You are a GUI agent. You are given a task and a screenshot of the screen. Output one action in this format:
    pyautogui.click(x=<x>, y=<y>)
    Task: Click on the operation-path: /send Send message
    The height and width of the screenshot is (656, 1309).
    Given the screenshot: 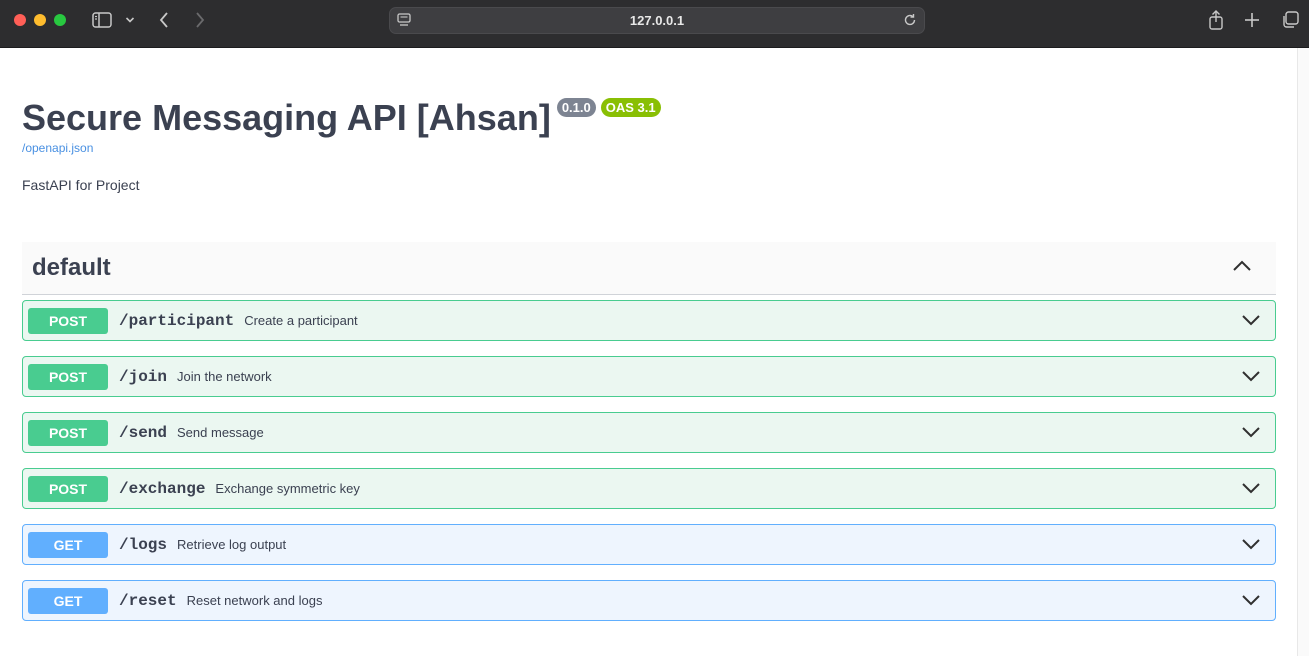 What is the action you would take?
    pyautogui.click(x=191, y=433)
    